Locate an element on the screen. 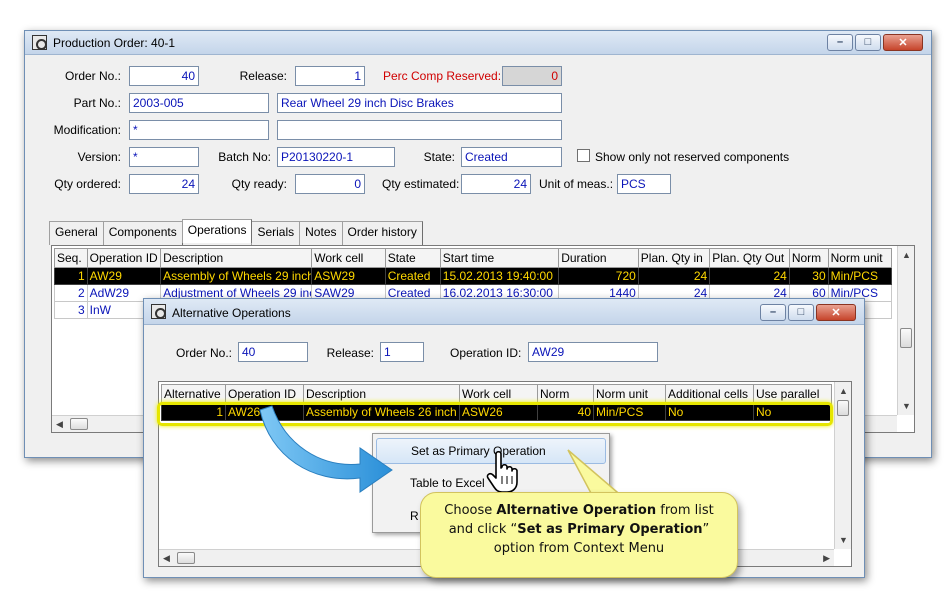  show-only-checkbox is located at coordinates (583, 155).